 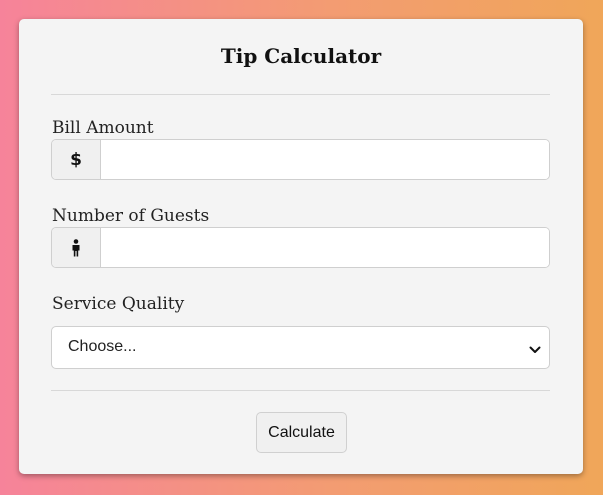 I want to click on person-icon, so click(x=76, y=247).